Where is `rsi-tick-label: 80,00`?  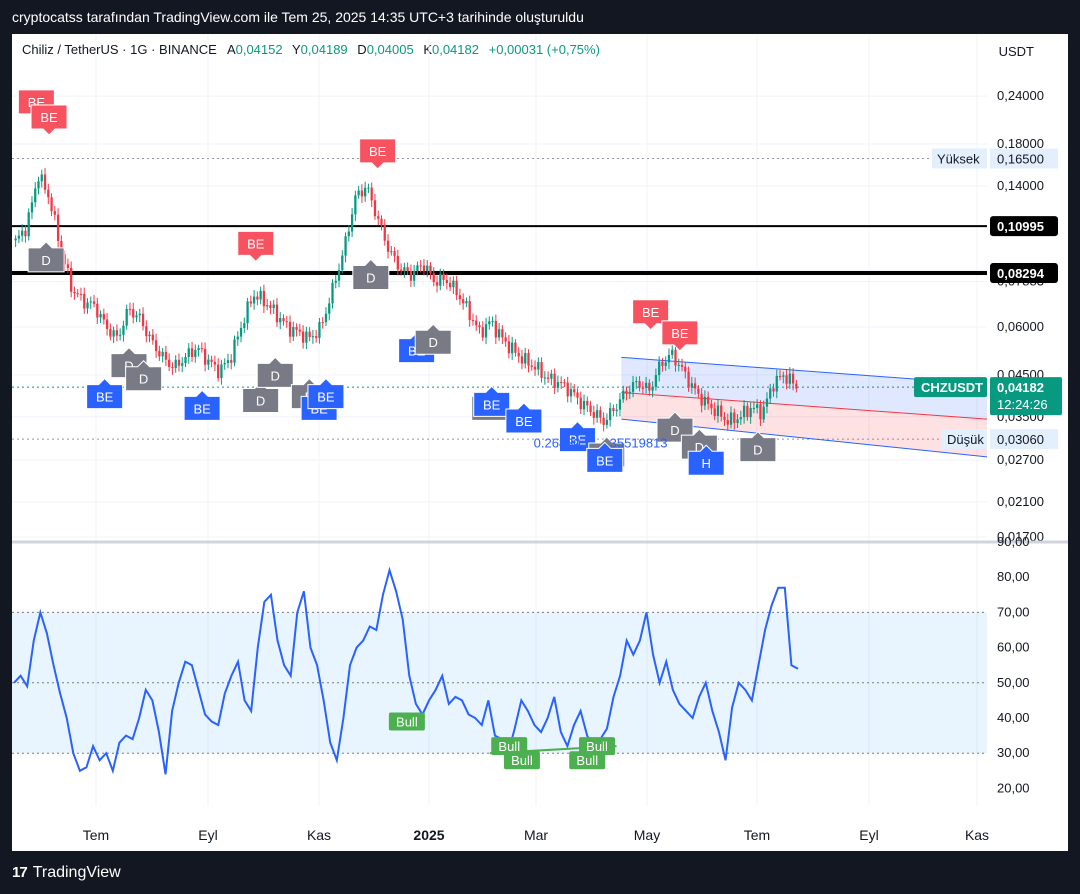 rsi-tick-label: 80,00 is located at coordinates (1013, 576).